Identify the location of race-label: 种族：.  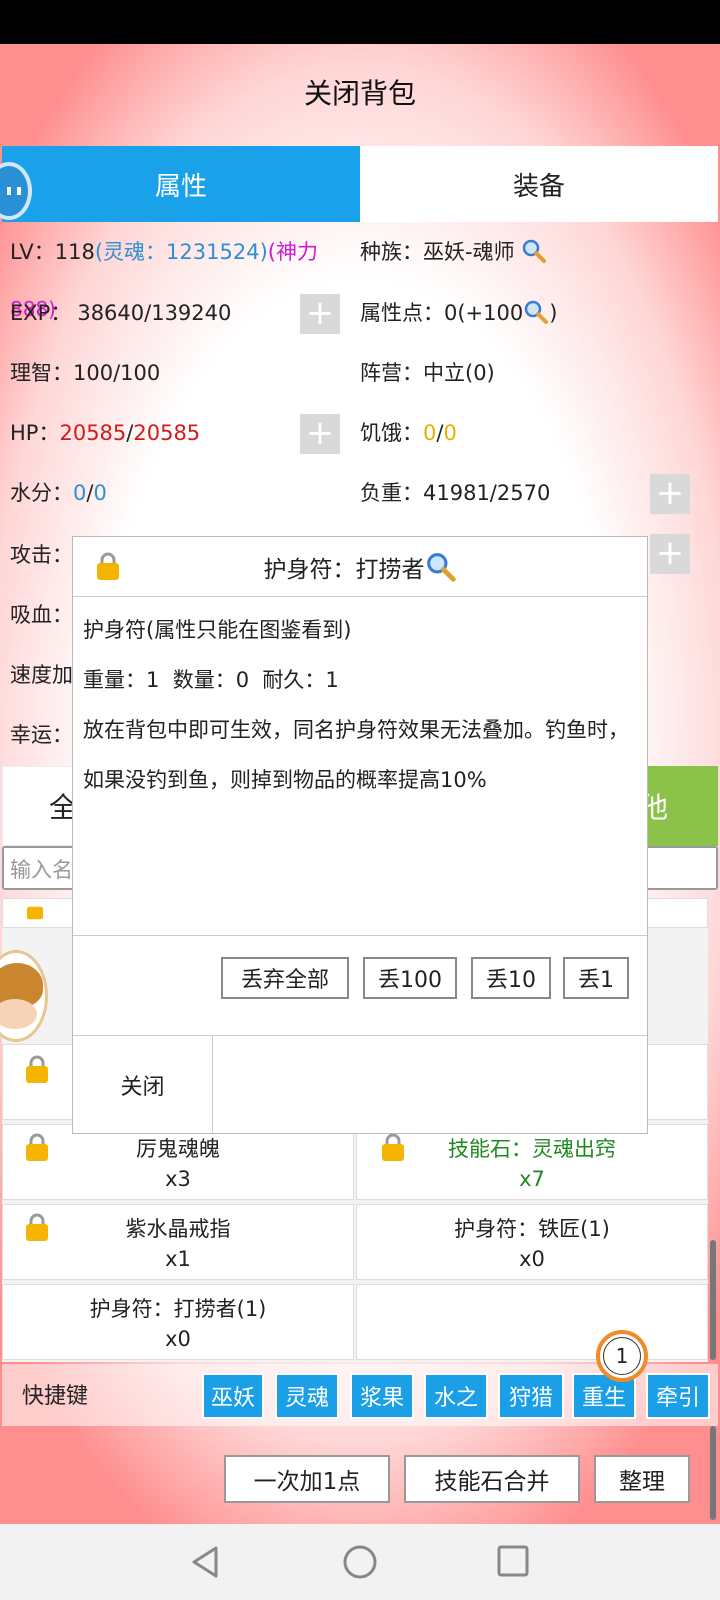
(391, 252).